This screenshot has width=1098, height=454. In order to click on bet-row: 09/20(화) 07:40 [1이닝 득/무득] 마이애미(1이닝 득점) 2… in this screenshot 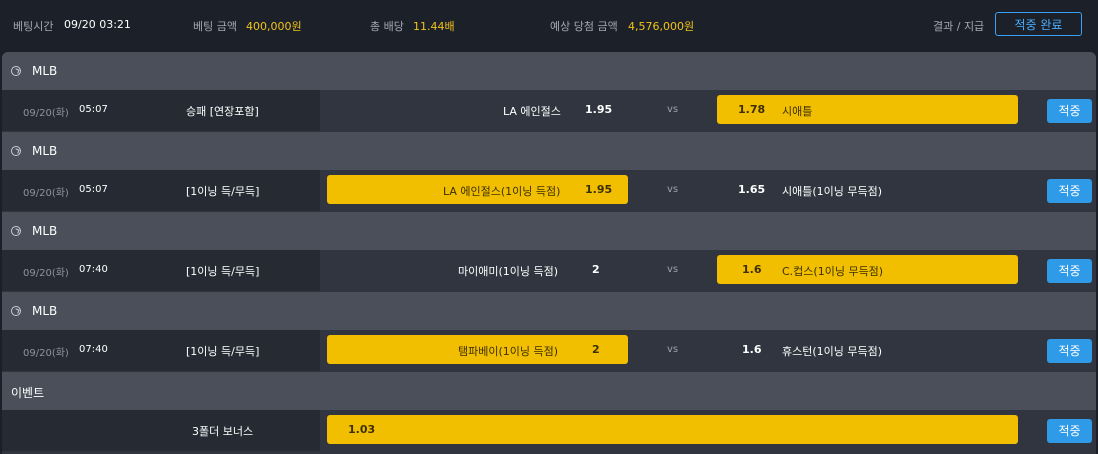, I will do `click(549, 270)`.